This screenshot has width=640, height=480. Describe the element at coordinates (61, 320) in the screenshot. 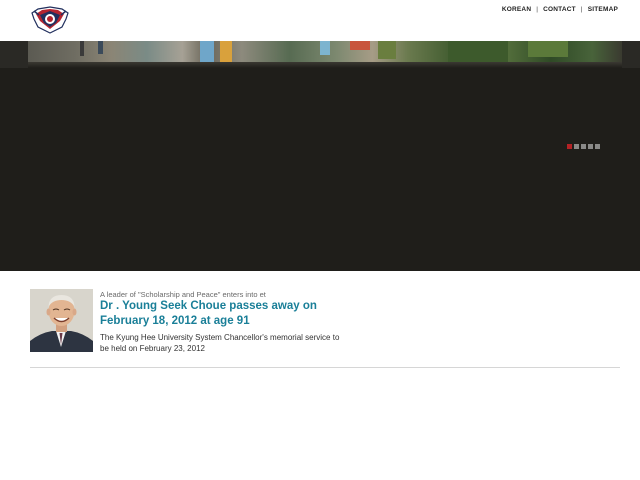

I see `chancellor-portrait-photo` at that location.